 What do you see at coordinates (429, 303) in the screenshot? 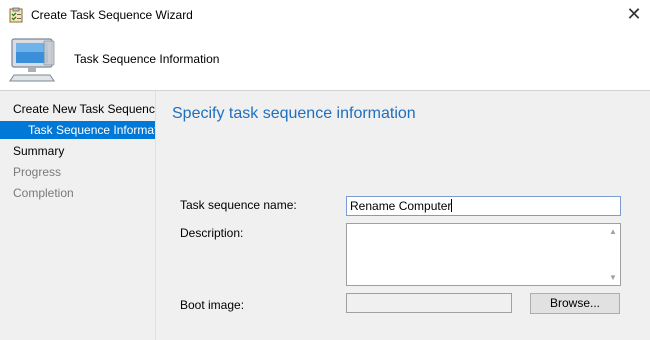
I see `boot-image-field` at bounding box center [429, 303].